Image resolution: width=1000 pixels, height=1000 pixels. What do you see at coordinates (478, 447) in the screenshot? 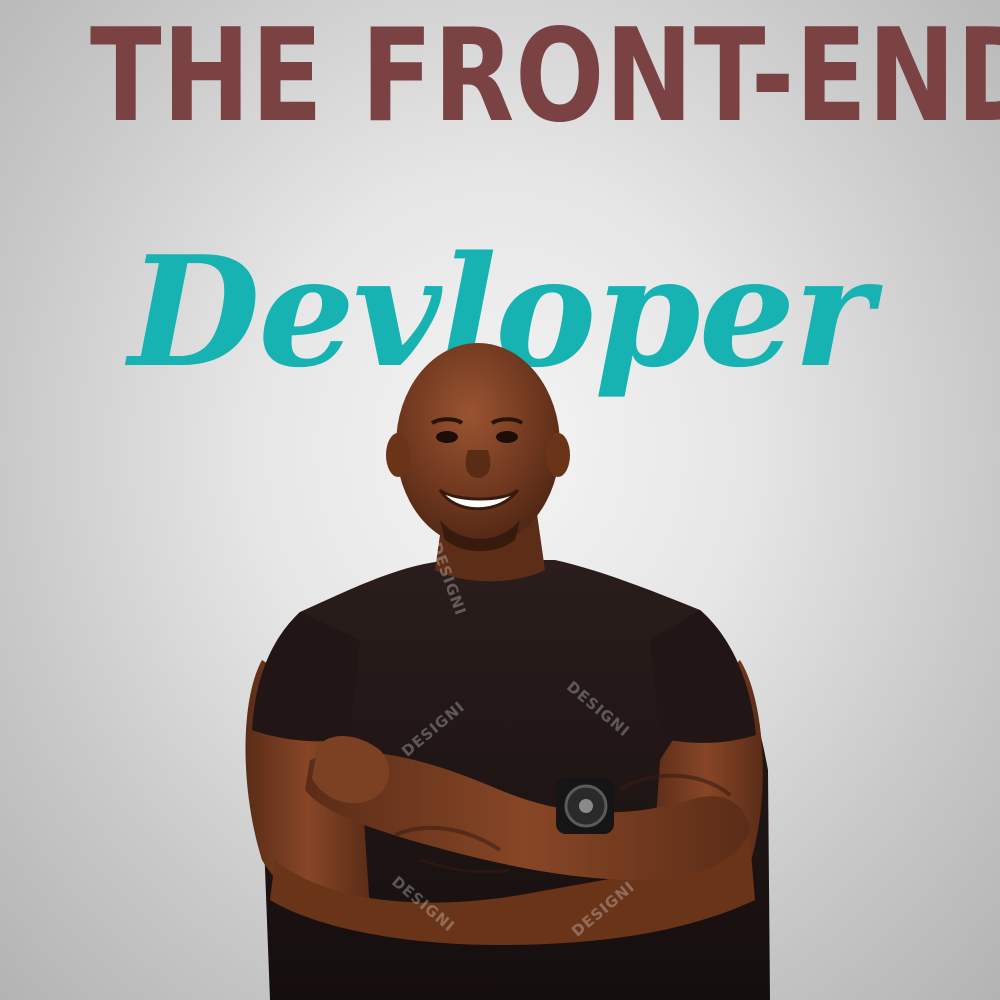
I see `head` at bounding box center [478, 447].